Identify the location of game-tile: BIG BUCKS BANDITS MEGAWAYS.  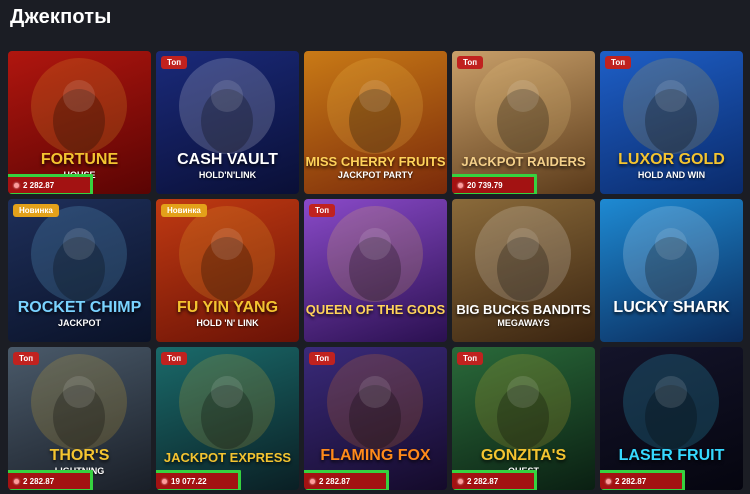
(523, 270).